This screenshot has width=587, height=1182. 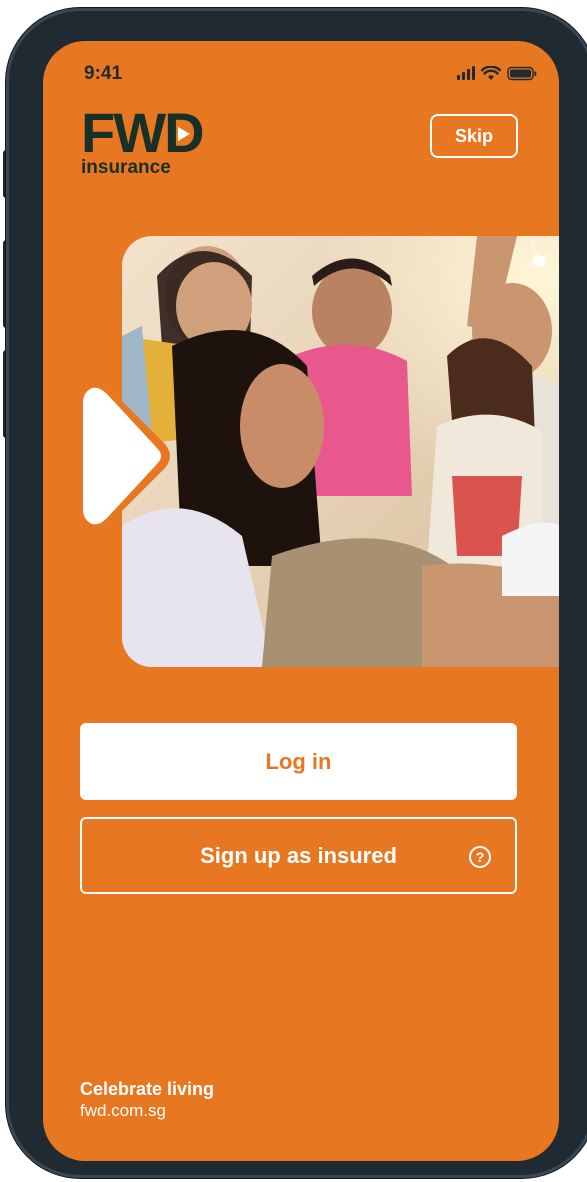 I want to click on status-icons, so click(x=497, y=73).